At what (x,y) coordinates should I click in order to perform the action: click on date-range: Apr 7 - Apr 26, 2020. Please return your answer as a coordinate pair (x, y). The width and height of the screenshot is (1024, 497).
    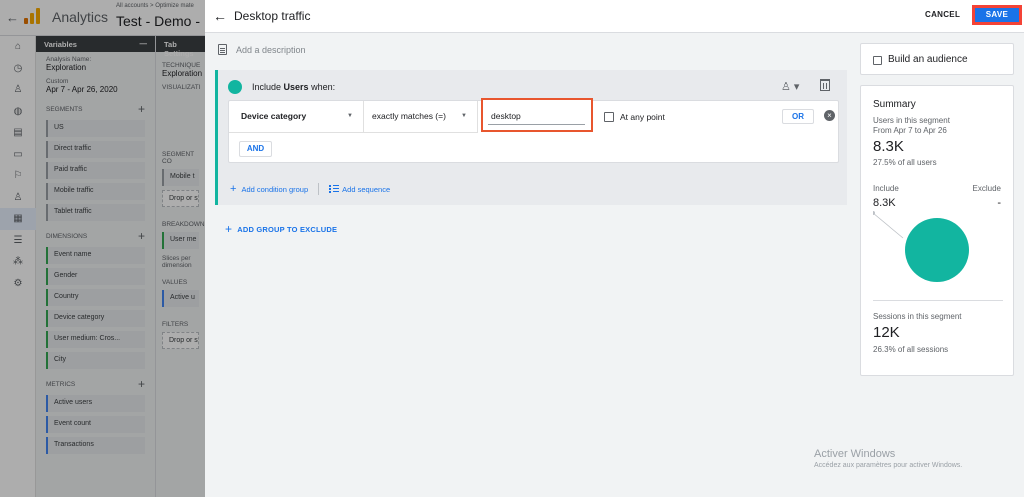
    Looking at the image, I should click on (95, 89).